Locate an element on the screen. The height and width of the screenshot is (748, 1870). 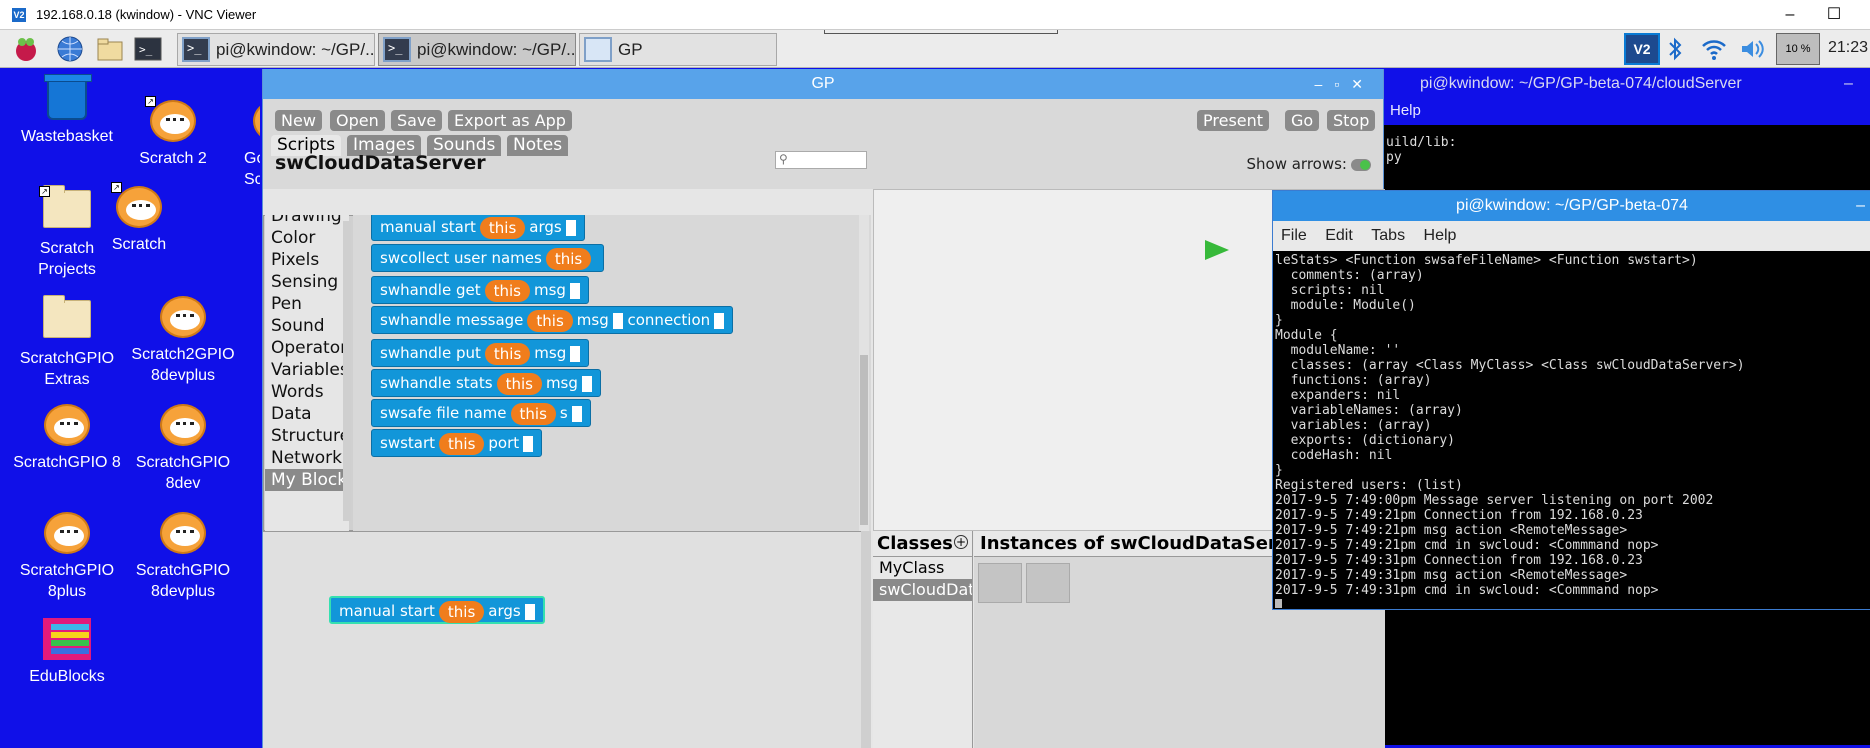
tab-notes: Notes is located at coordinates (538, 145).